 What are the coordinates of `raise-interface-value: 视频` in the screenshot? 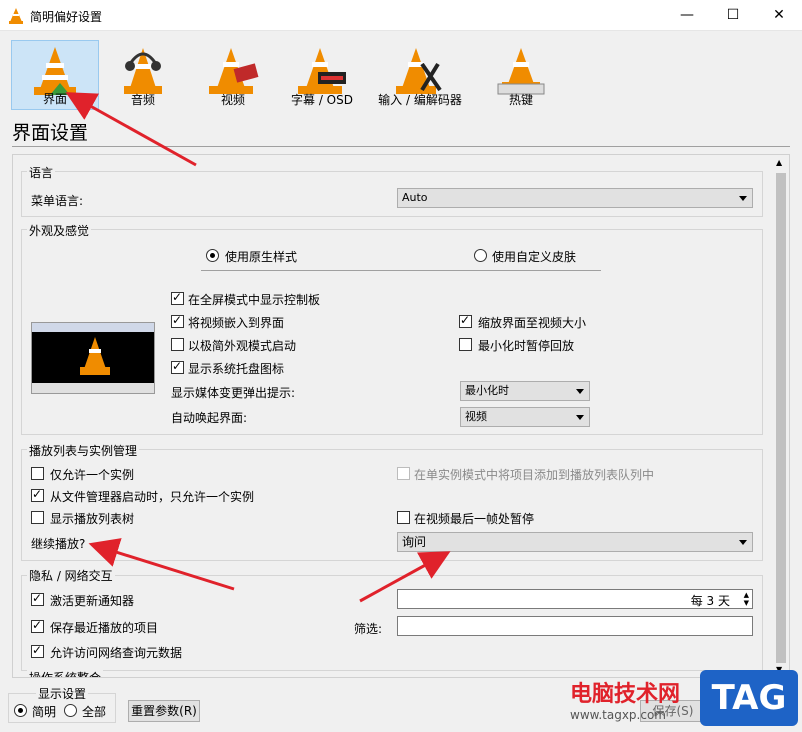 It's located at (476, 416).